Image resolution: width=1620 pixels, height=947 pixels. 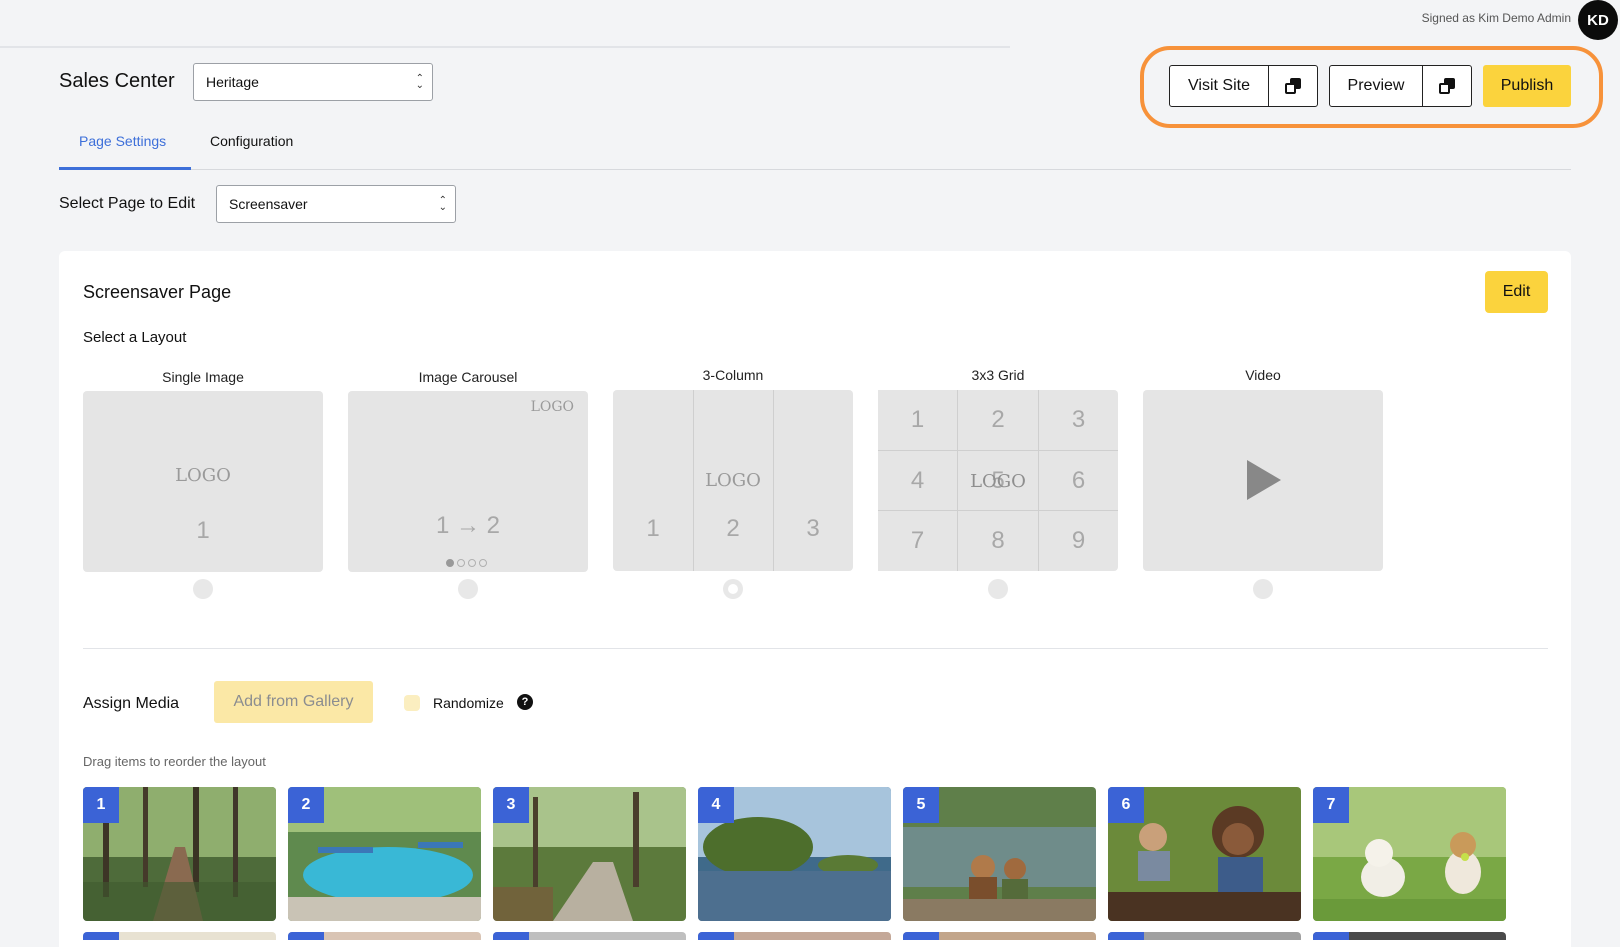 I want to click on avatar: KD, so click(x=1598, y=20).